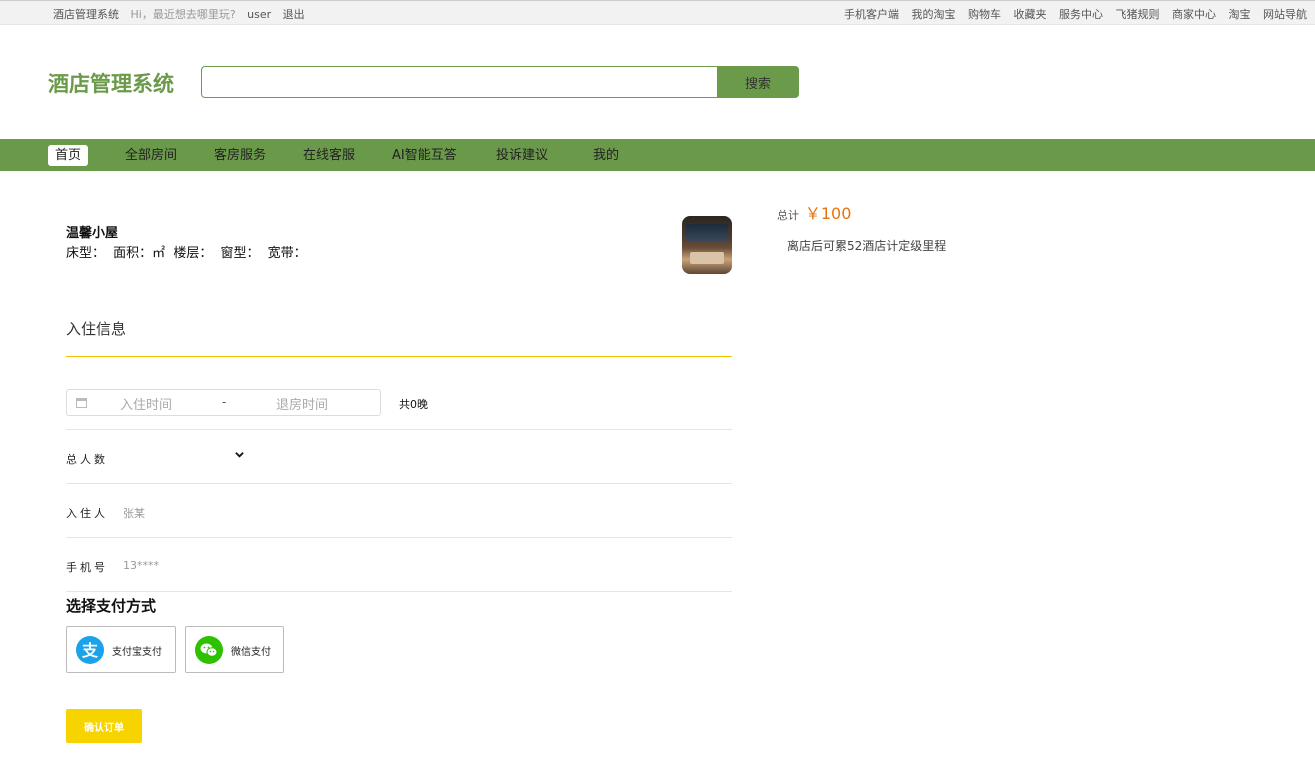  I want to click on link-merchant-center: 商家中心, so click(1194, 14).